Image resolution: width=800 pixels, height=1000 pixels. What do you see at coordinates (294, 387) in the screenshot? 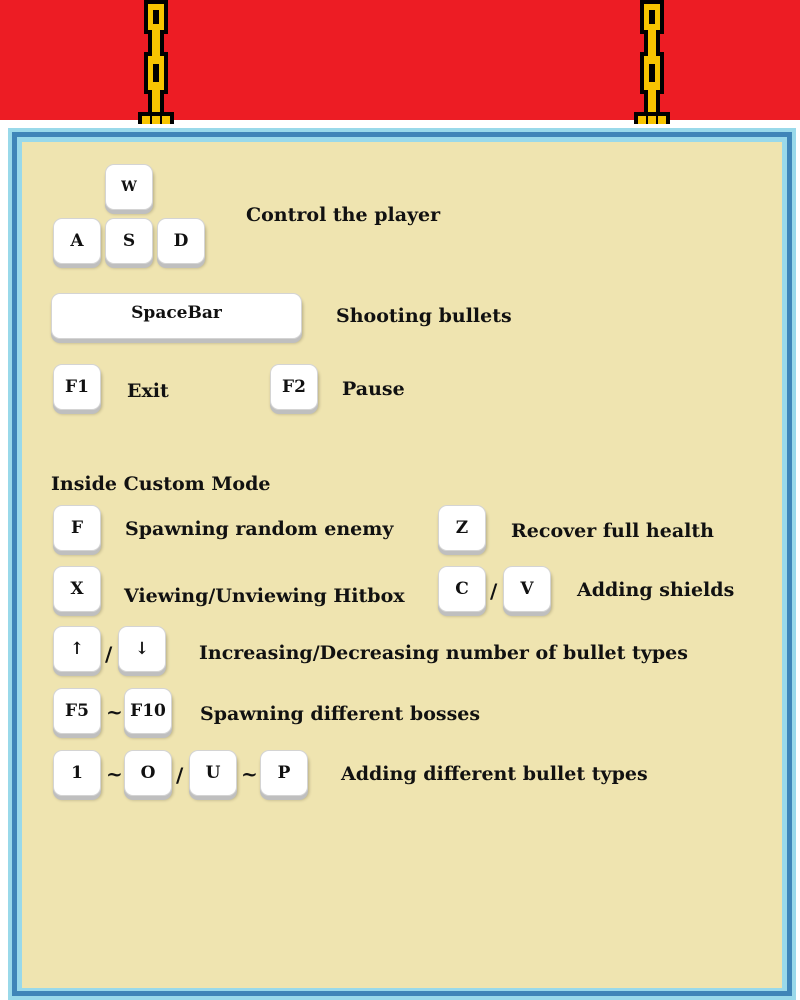
I see `key-f2: F2` at bounding box center [294, 387].